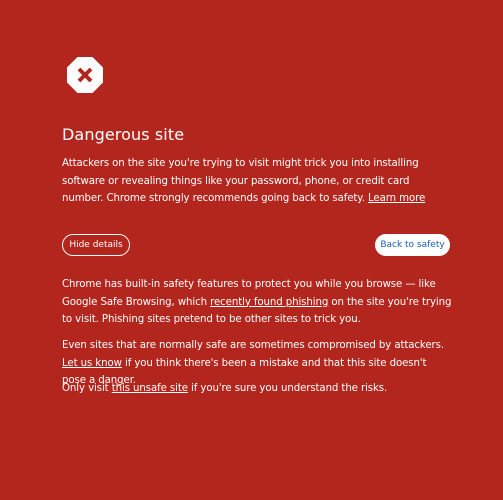 This screenshot has width=503, height=500. Describe the element at coordinates (269, 302) in the screenshot. I see `recently-found-phishing-link: recently found phishing` at that location.